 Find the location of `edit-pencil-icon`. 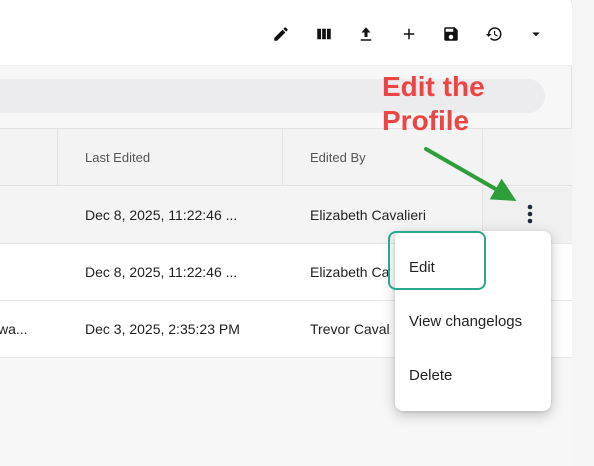

edit-pencil-icon is located at coordinates (281, 34).